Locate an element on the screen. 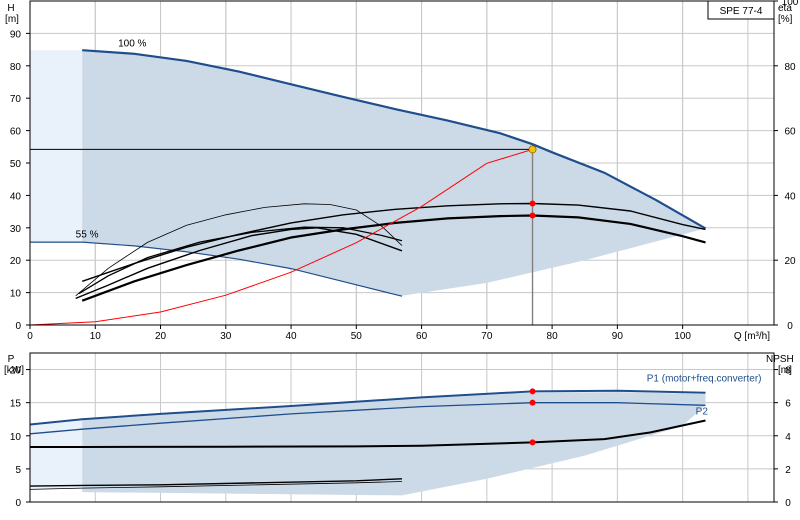  series-label-p1: P1 (motor+freq.converter) is located at coordinates (704, 378).